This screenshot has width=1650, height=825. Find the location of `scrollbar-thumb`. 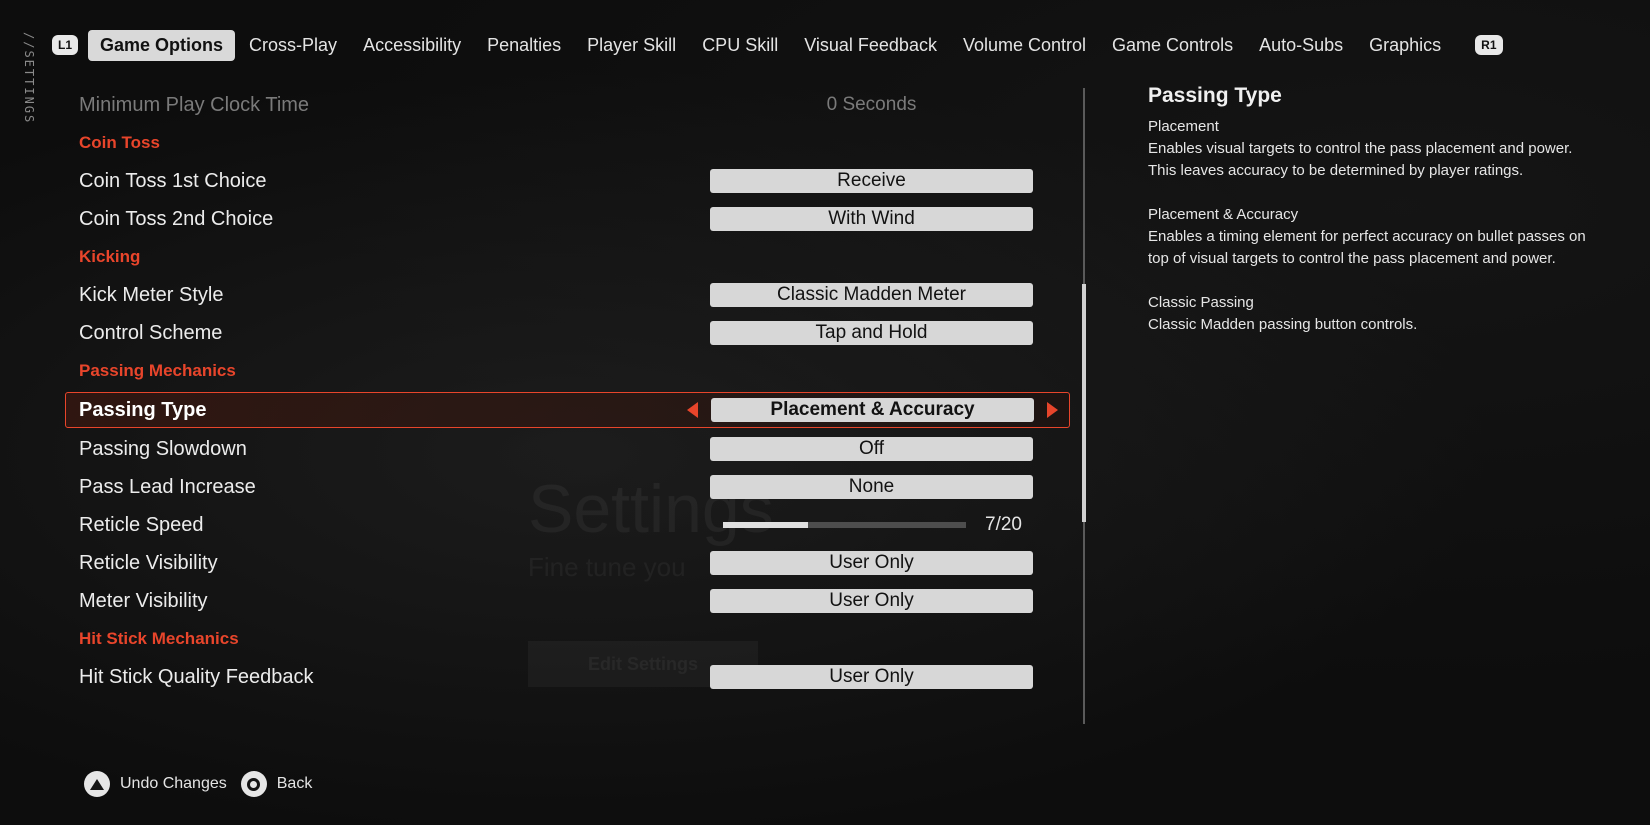

scrollbar-thumb is located at coordinates (1084, 403).